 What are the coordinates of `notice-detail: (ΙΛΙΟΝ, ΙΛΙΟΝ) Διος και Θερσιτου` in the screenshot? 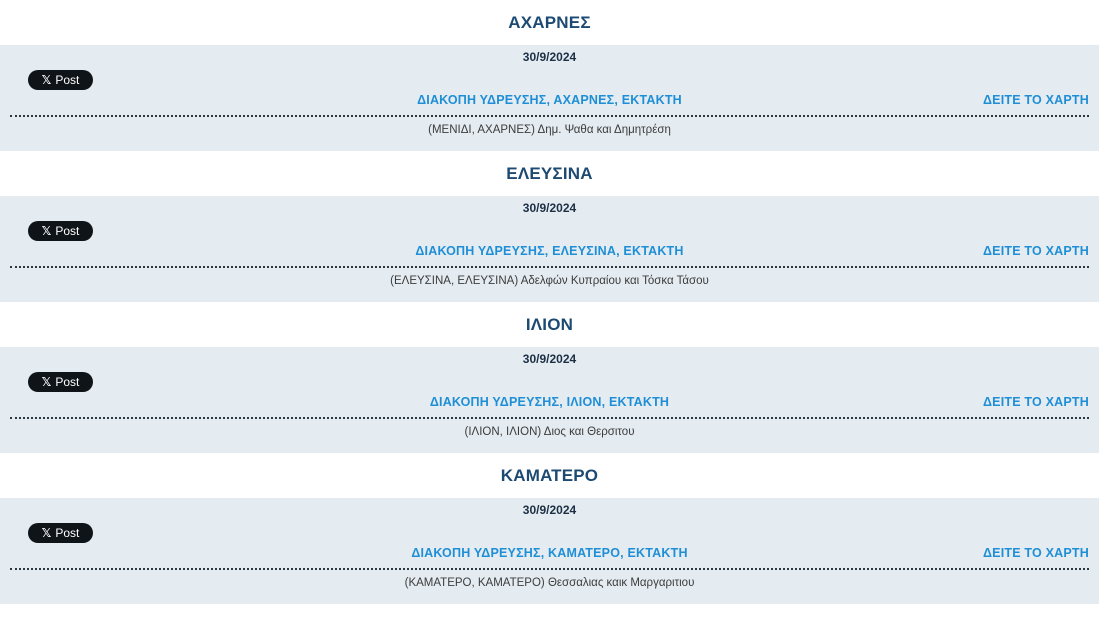 It's located at (549, 432).